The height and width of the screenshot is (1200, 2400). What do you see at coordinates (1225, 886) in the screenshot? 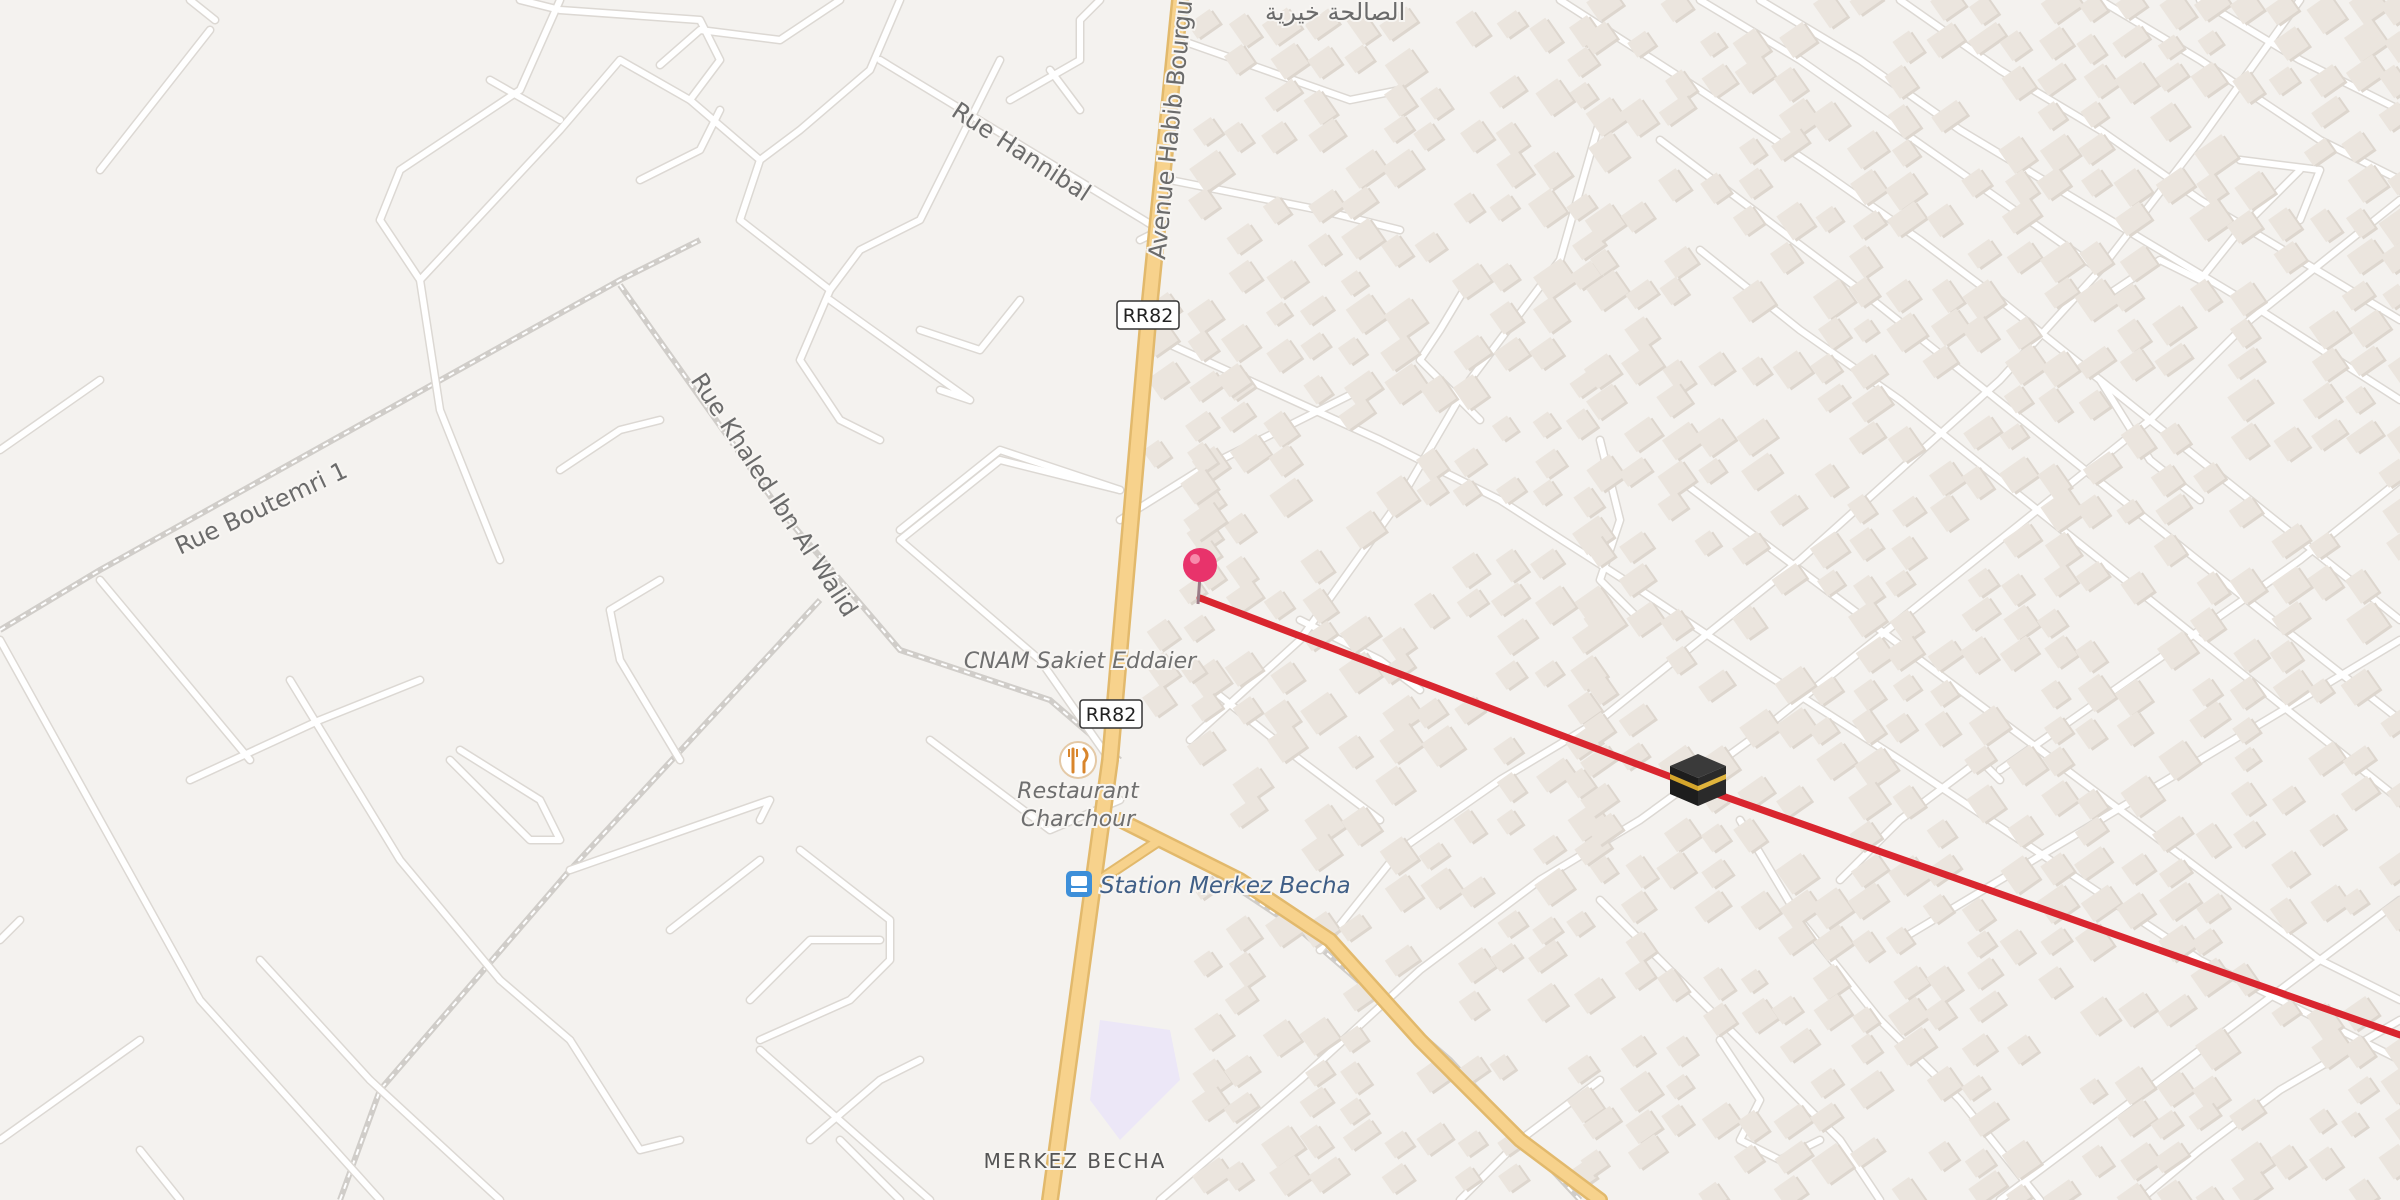
I see `poi-label-station: Station Merkez Becha` at bounding box center [1225, 886].